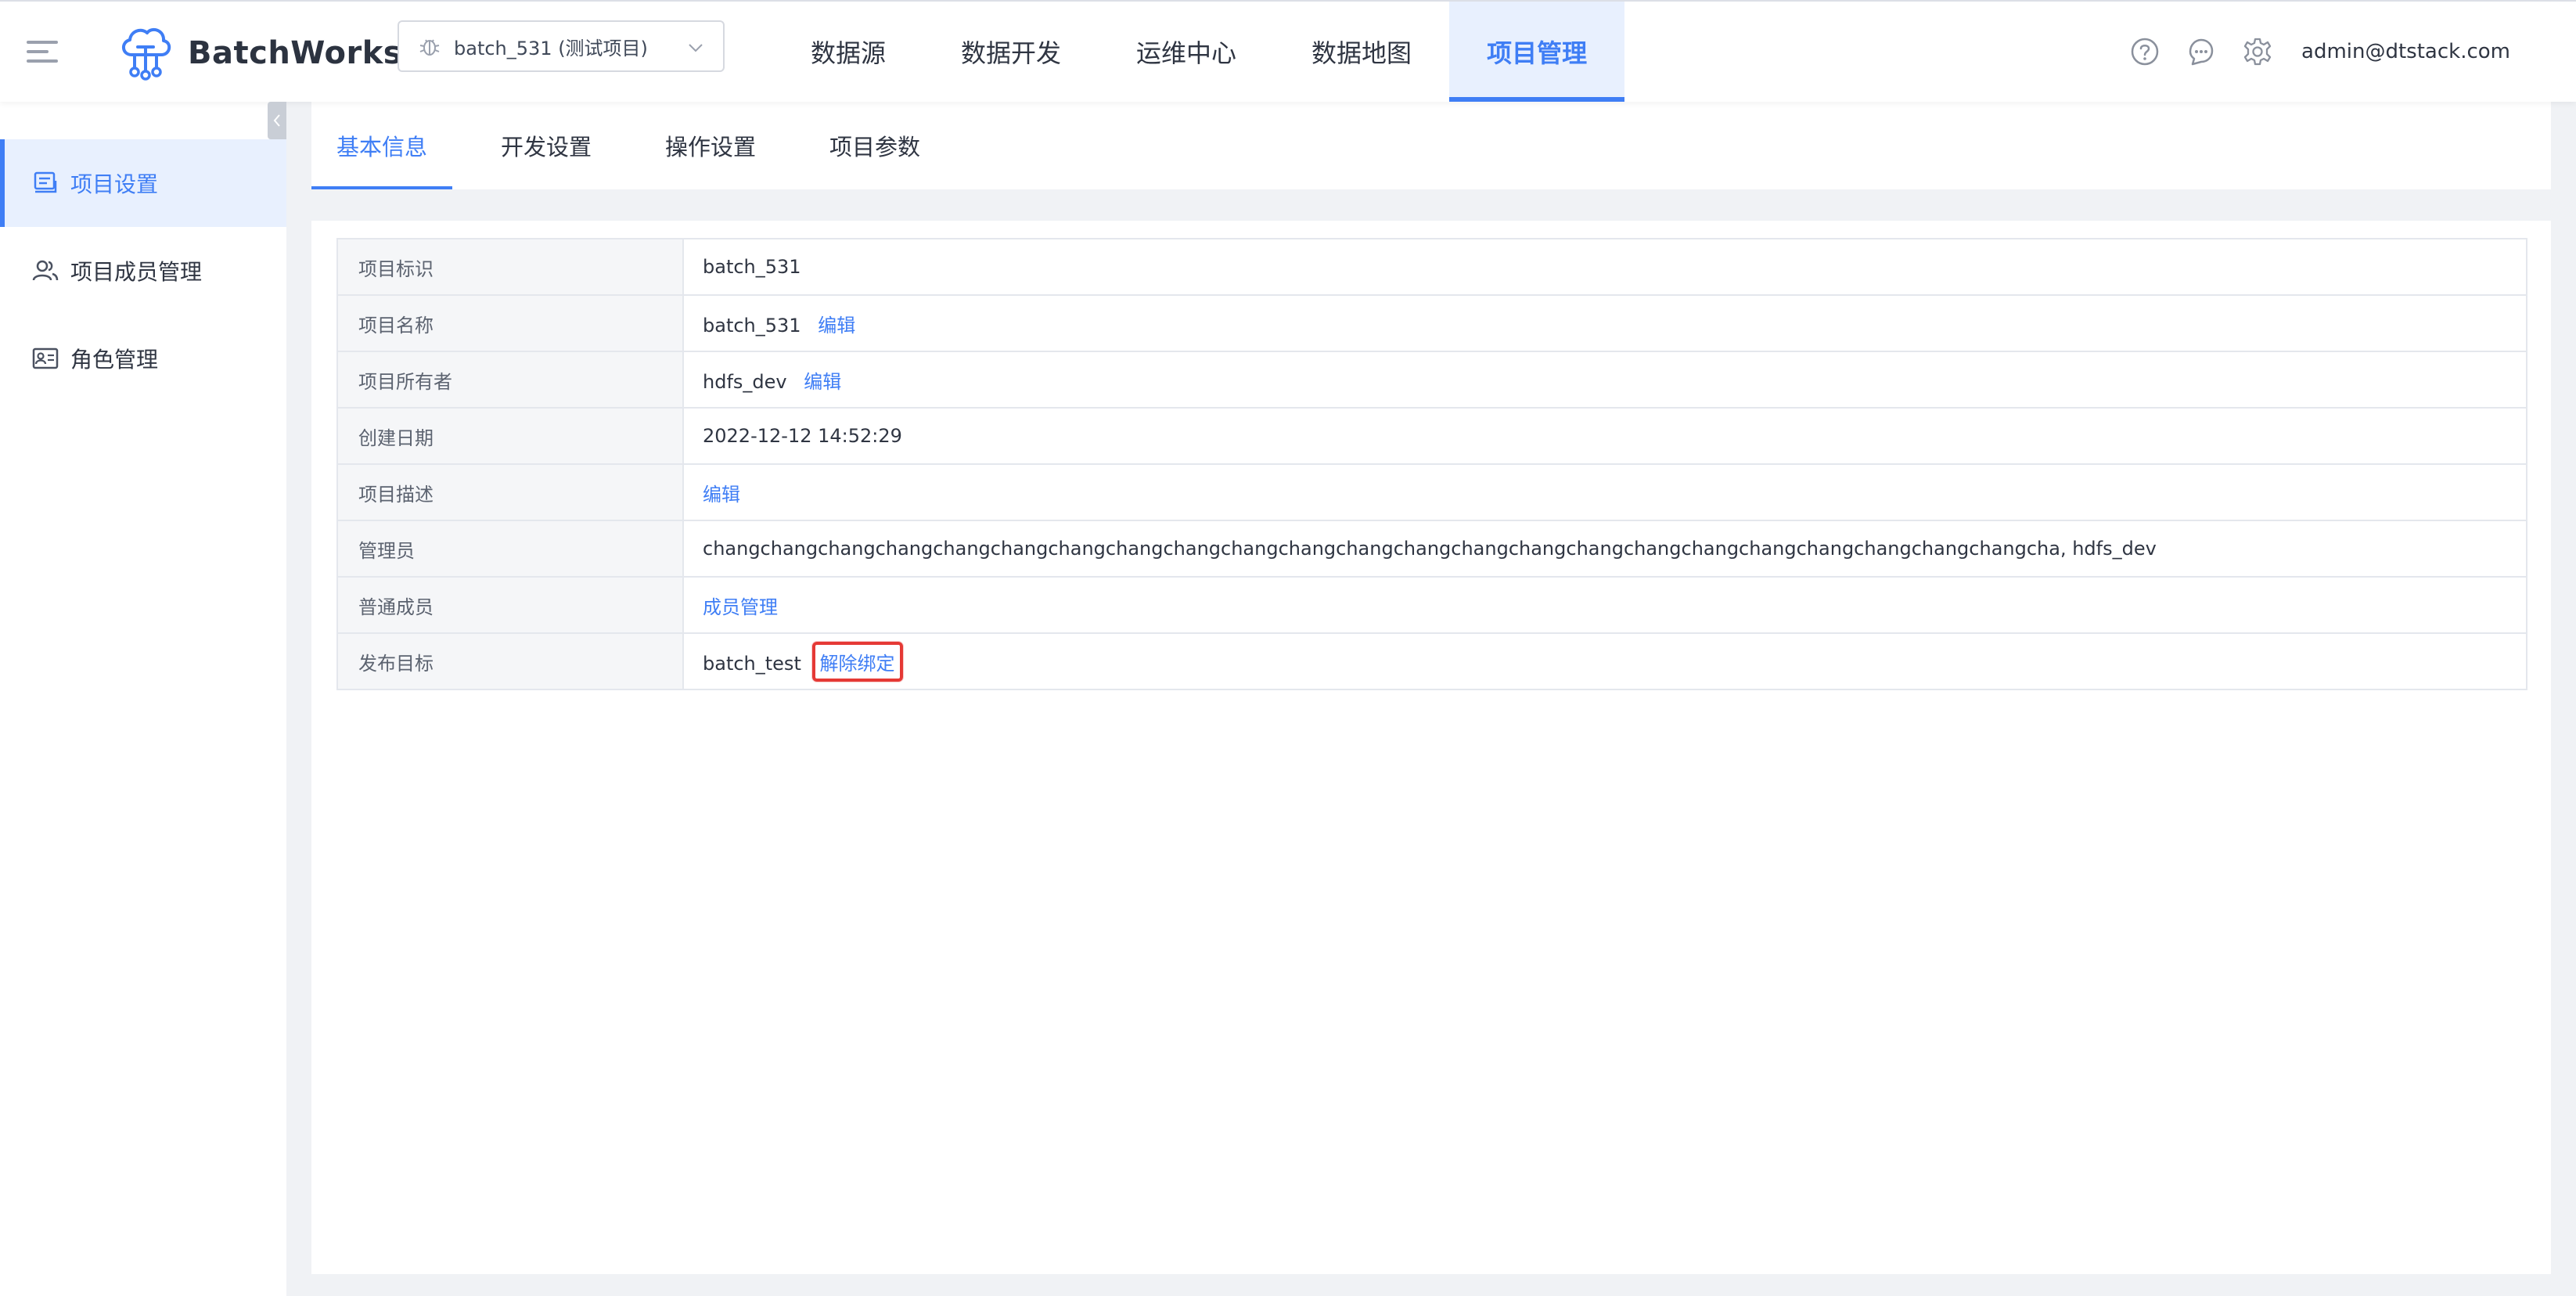 The image size is (2576, 1296). I want to click on table-row: 项目标识 batch_531, so click(1432, 267).